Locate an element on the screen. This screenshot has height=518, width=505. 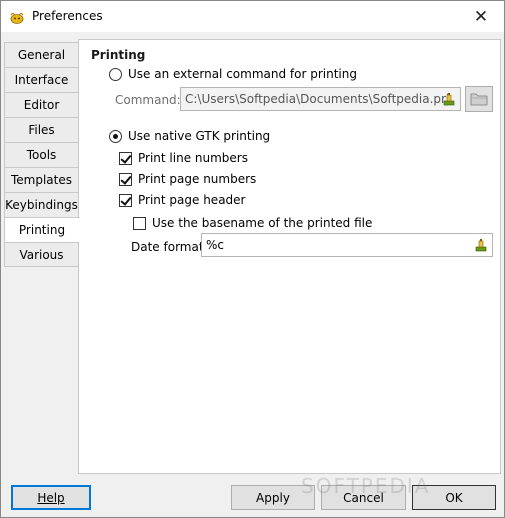
cancel-button: Cancel is located at coordinates (363, 497).